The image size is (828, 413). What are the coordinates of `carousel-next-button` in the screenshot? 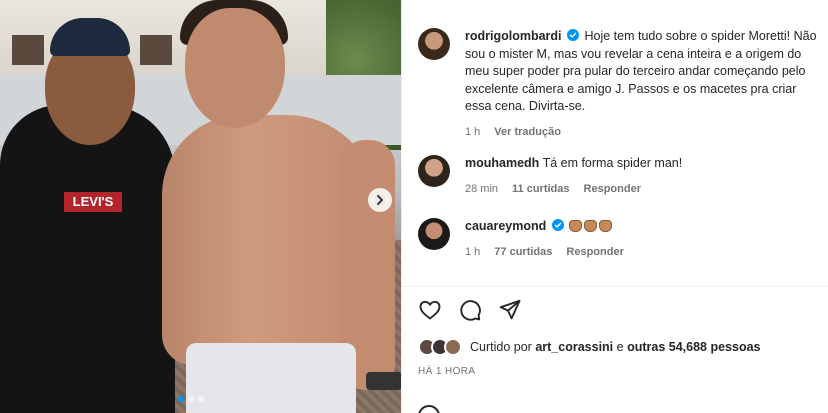 It's located at (380, 200).